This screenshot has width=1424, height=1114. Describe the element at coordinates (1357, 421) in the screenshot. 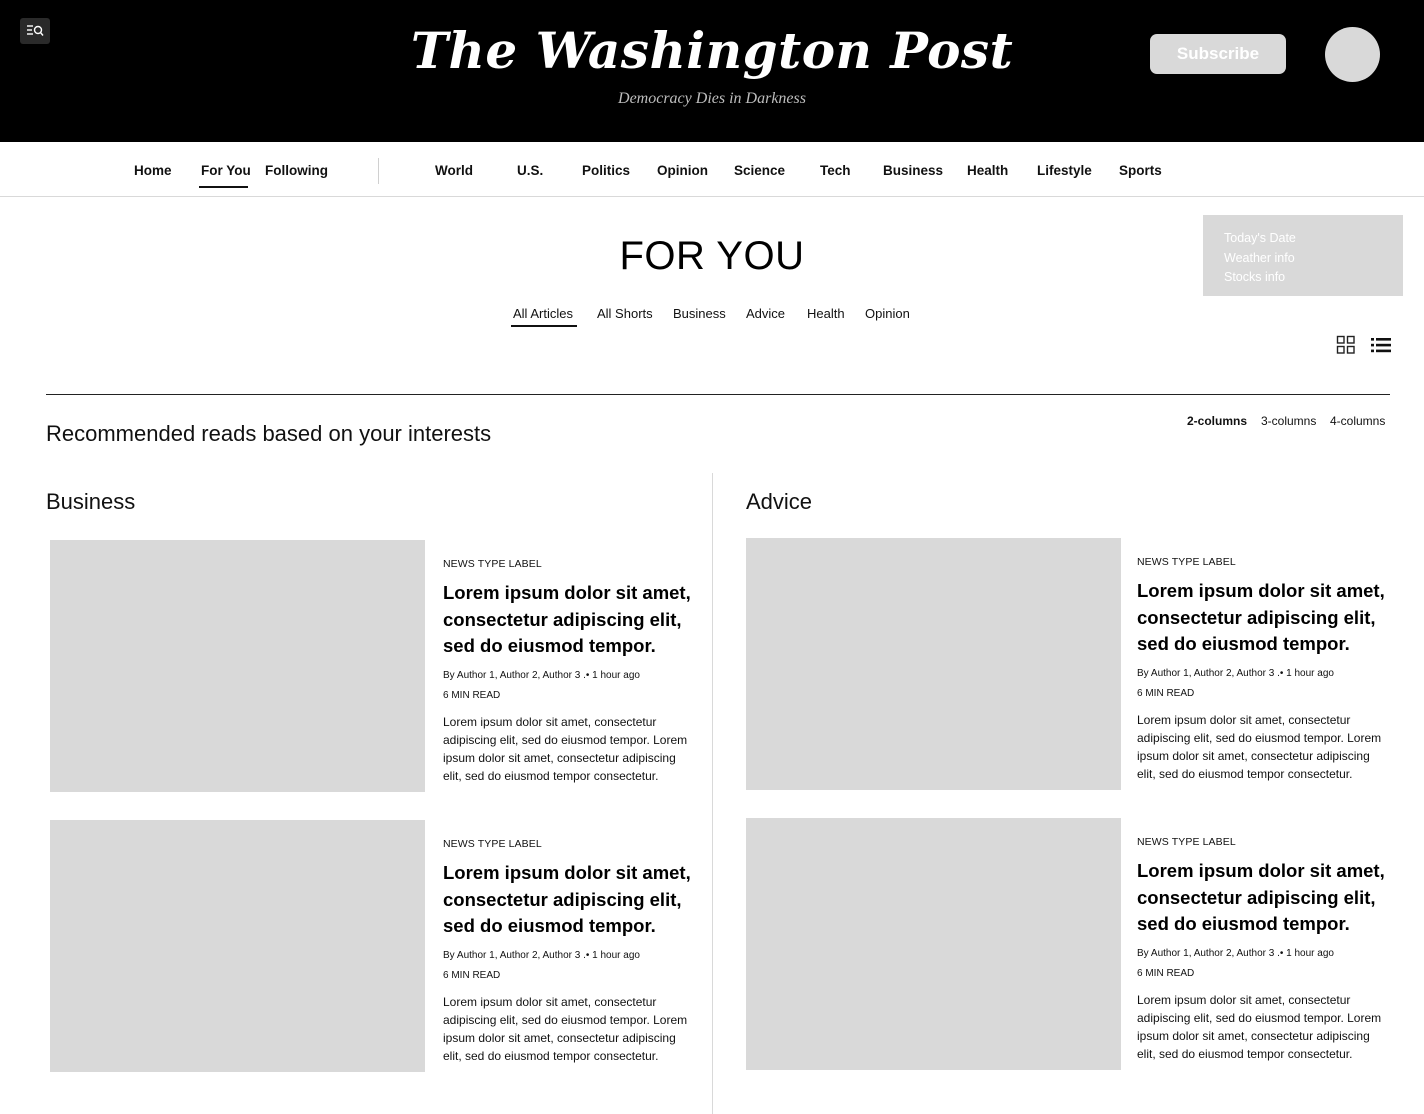

I see `column-option-4: 4-columns` at that location.